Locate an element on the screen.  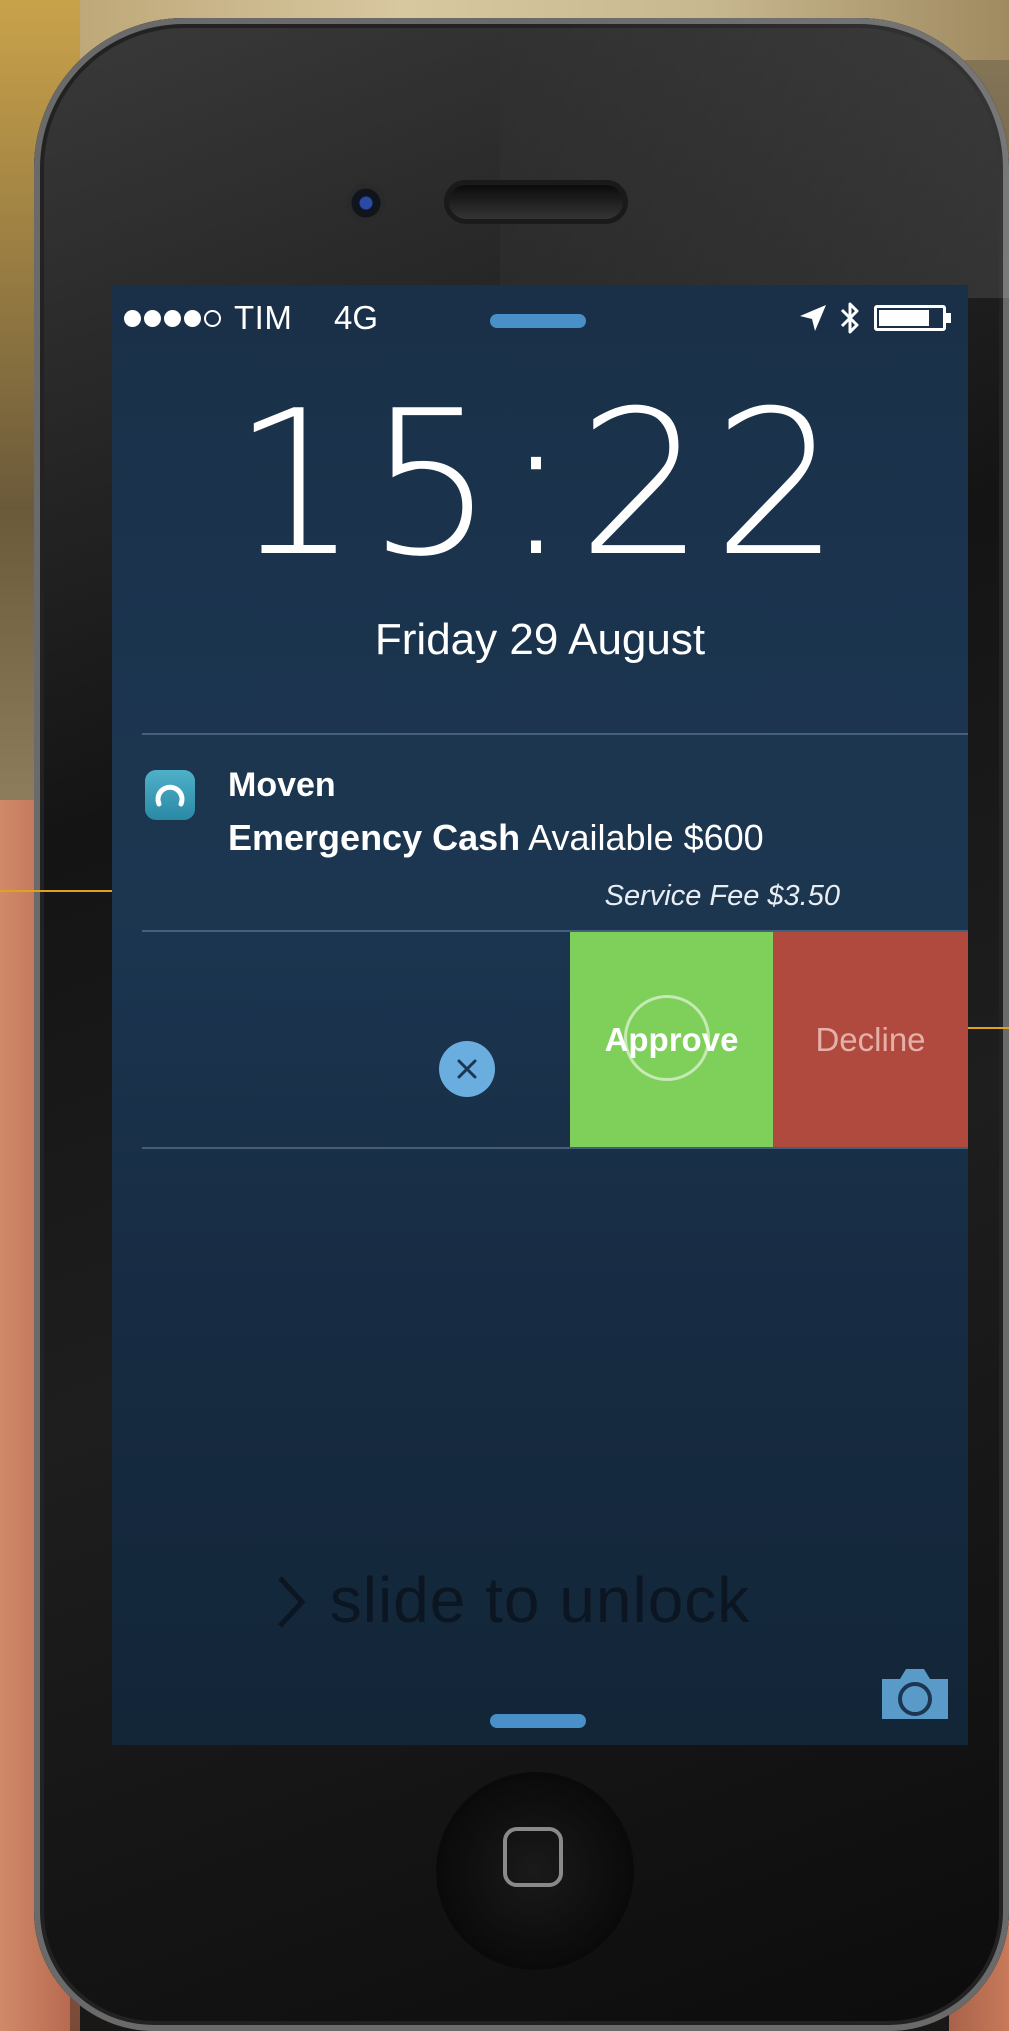
notification-text: Available $600 is located at coordinates (646, 837).